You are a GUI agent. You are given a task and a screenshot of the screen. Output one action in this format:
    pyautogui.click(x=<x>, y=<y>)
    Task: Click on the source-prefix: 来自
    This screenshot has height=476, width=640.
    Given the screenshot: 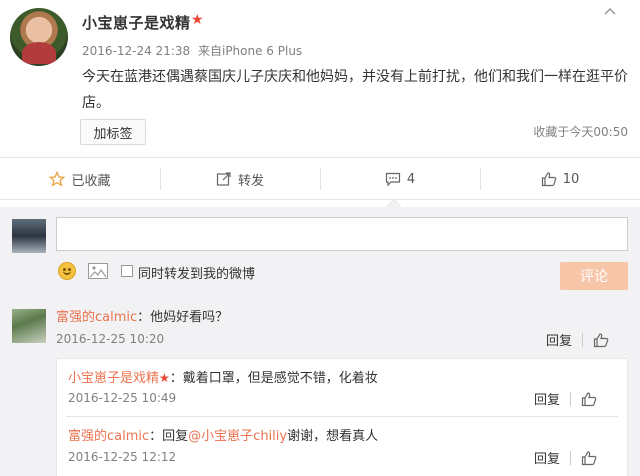 What is the action you would take?
    pyautogui.click(x=209, y=51)
    